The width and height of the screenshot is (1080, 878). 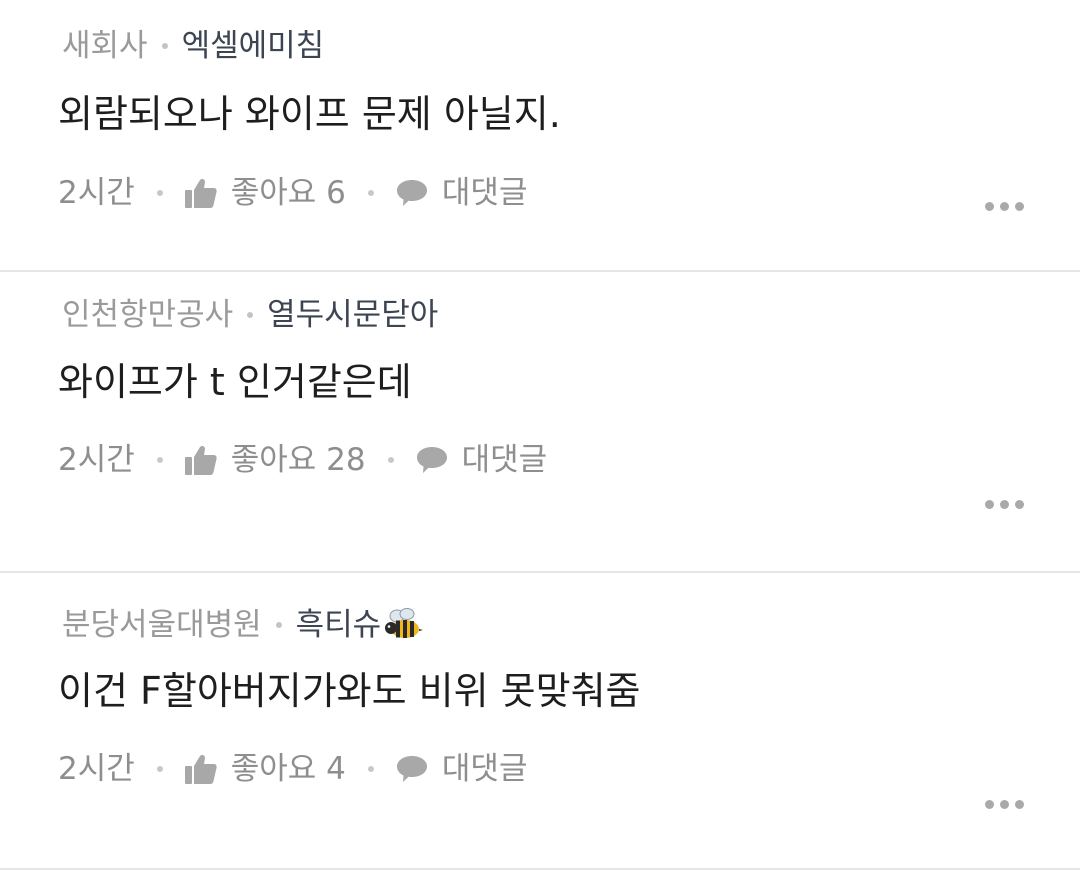 I want to click on author-nickname: 열두시문닫아, so click(x=352, y=315).